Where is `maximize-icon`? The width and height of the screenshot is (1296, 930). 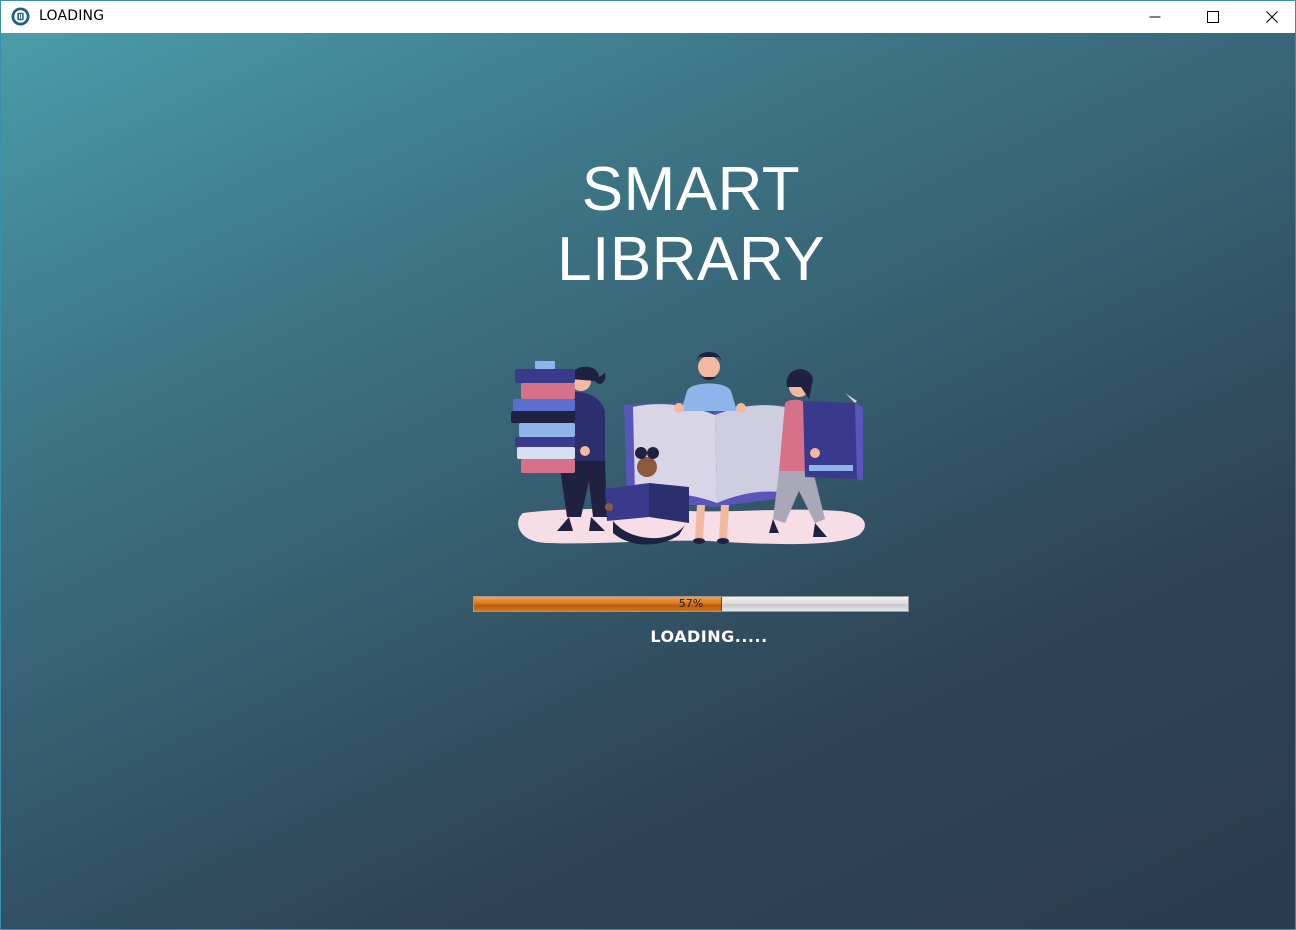
maximize-icon is located at coordinates (1213, 17).